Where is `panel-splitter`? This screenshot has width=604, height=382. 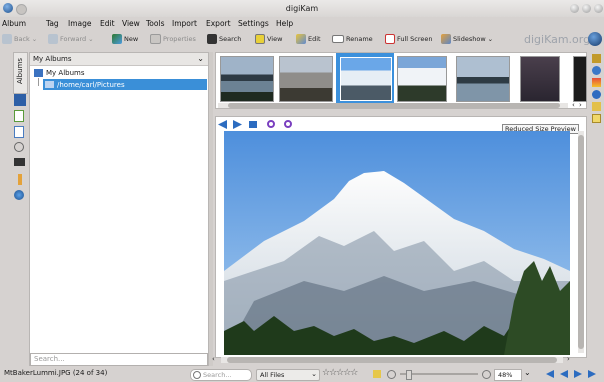
panel-splitter is located at coordinates (211, 209).